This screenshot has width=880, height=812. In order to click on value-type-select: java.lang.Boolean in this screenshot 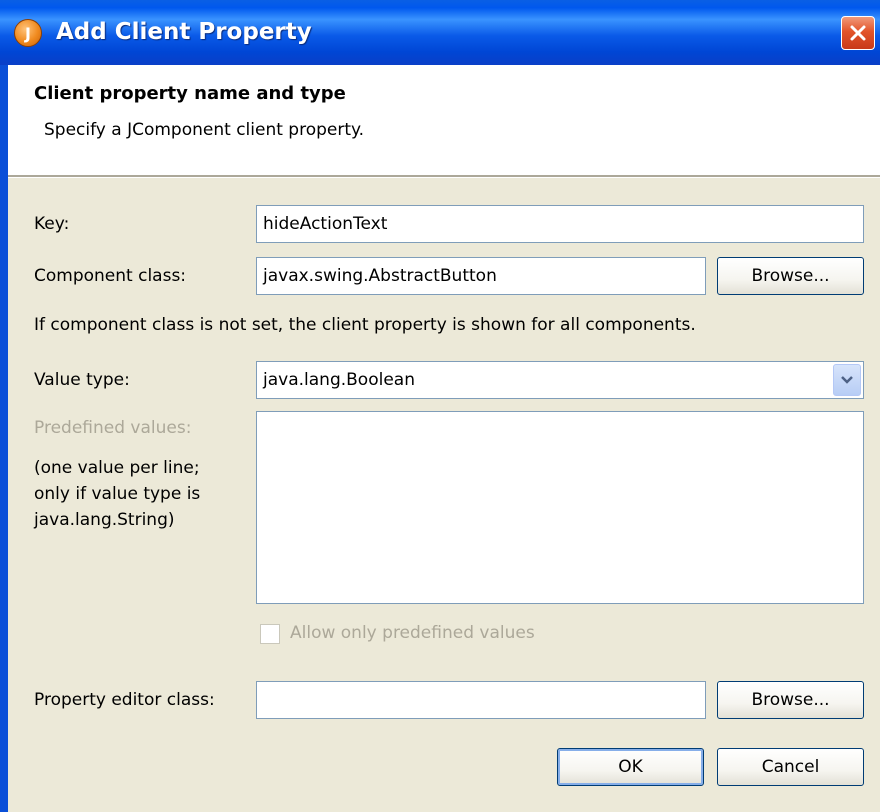, I will do `click(560, 380)`.